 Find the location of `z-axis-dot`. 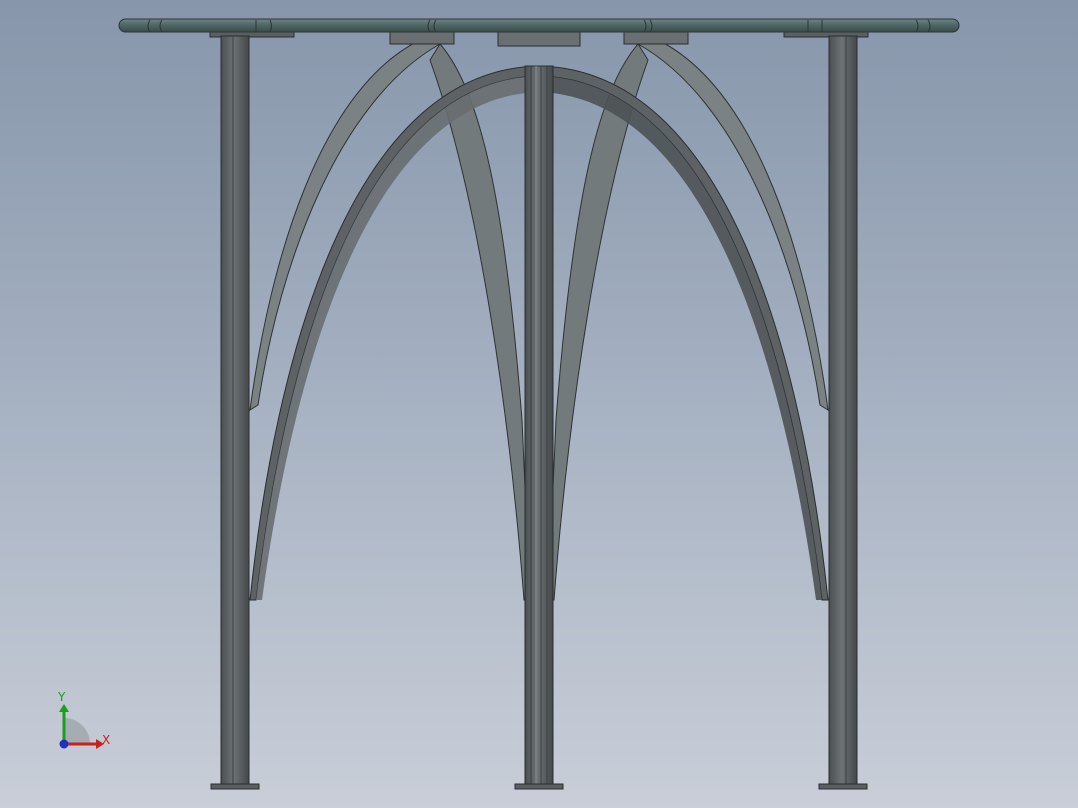

z-axis-dot is located at coordinates (64, 744).